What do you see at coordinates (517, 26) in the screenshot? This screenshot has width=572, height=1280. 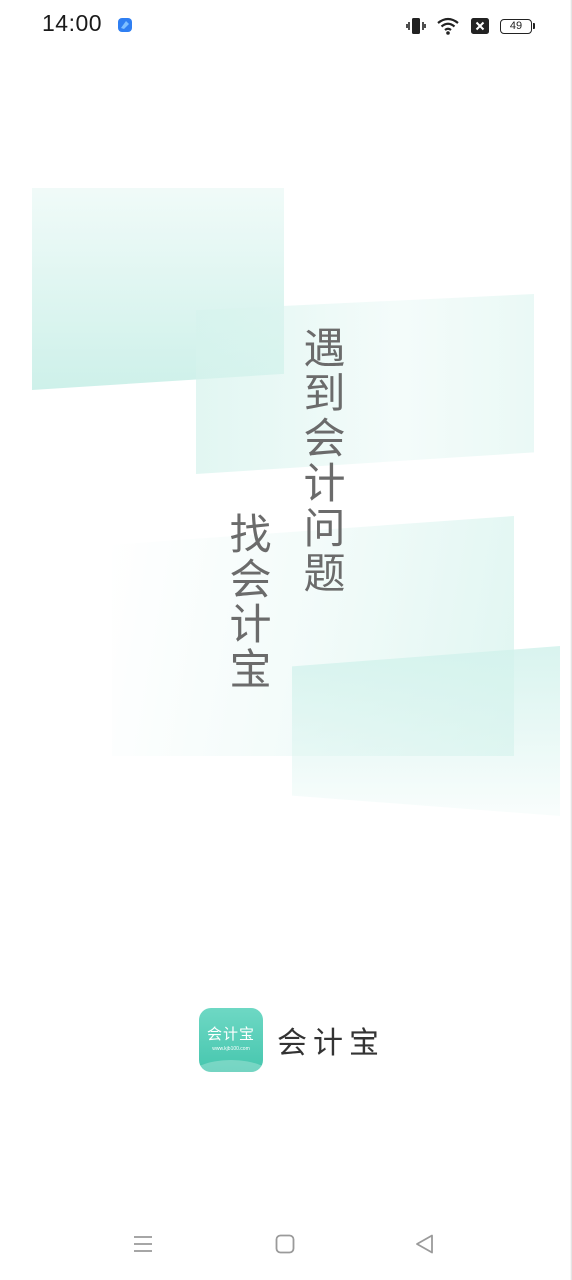 I see `battery-icon: 49` at bounding box center [517, 26].